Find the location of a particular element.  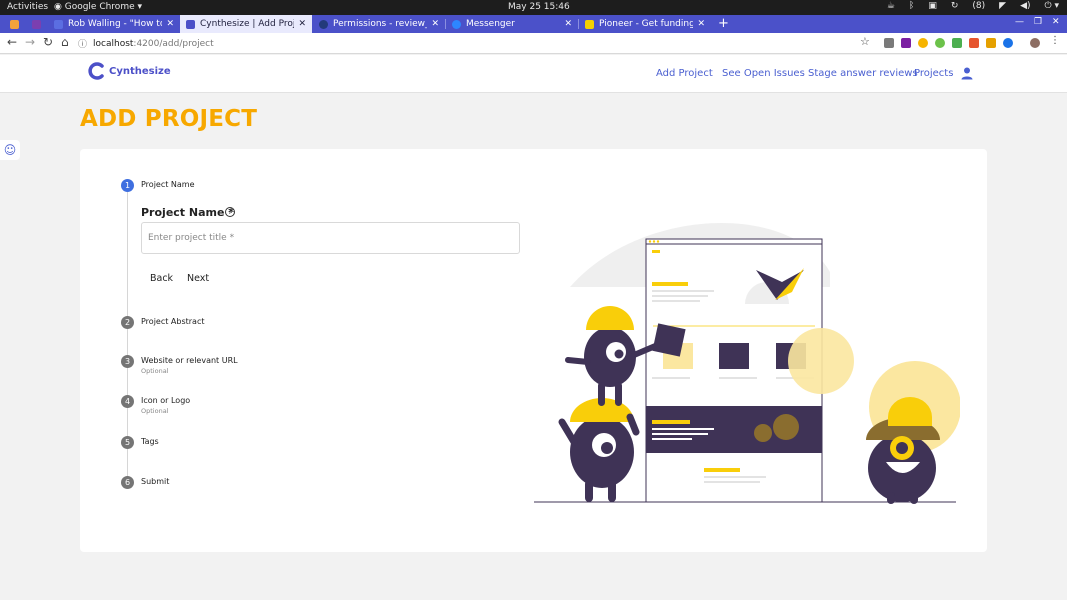

feedback-smiley-icon: ☺ is located at coordinates (10, 150).